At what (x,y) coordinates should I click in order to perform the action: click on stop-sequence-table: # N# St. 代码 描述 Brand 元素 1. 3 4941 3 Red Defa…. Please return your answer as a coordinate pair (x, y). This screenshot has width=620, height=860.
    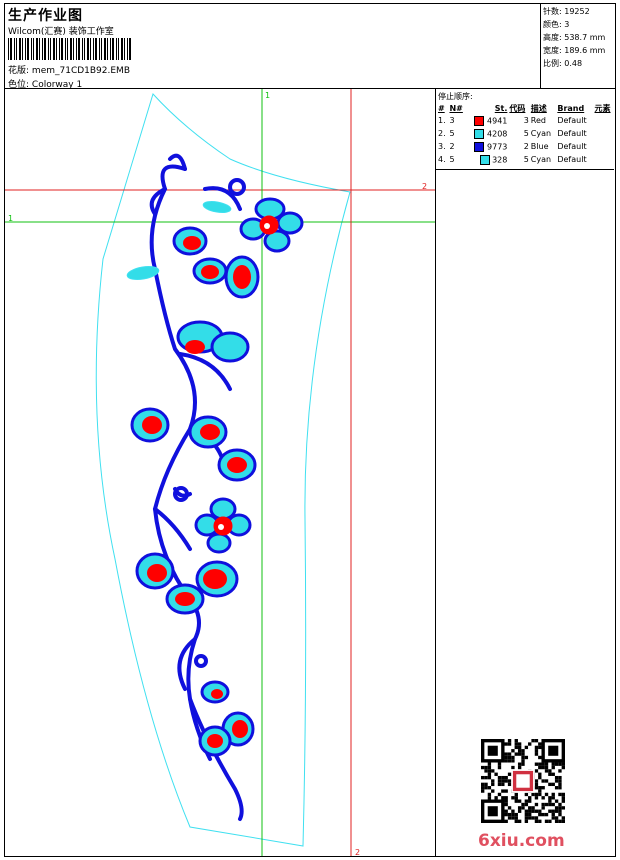
    Looking at the image, I should click on (526, 134).